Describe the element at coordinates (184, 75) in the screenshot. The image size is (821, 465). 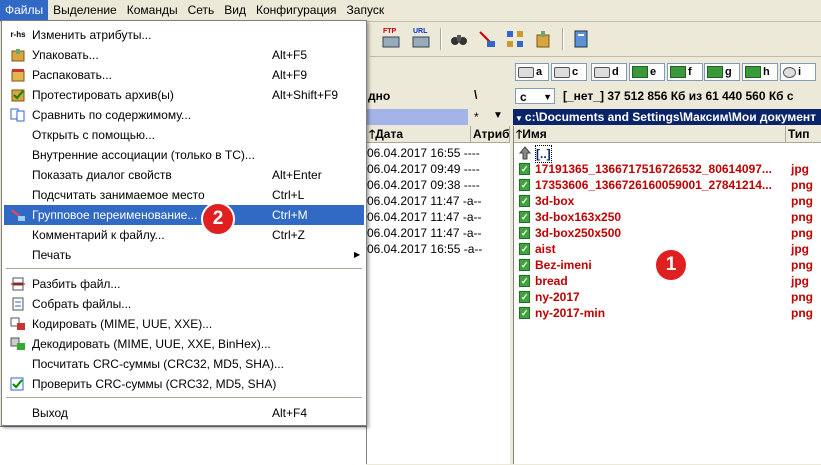
I see `menu-item-unpack: Распаковать... Alt+F9` at that location.